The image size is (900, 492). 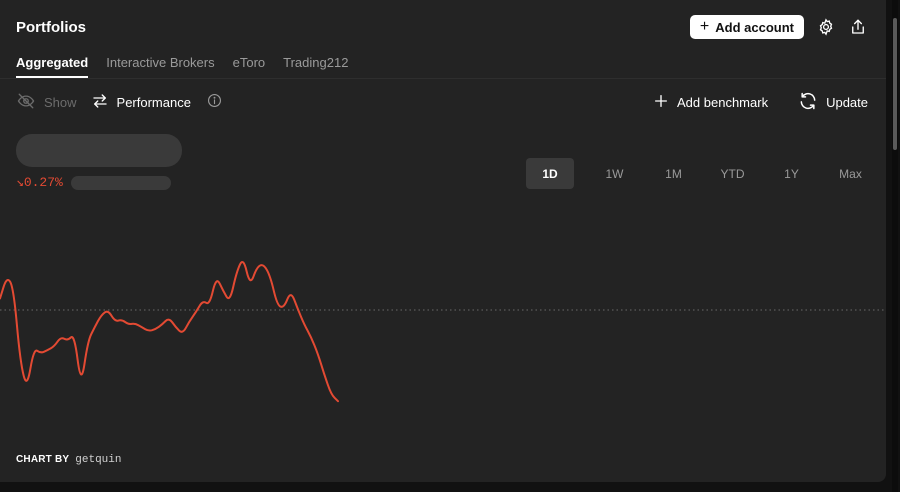 I want to click on tabs-divider, so click(x=443, y=78).